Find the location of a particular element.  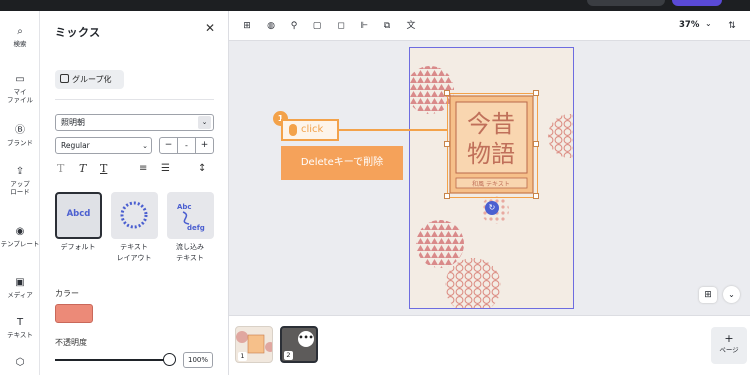

grid-view-icon: ⊞ is located at coordinates (708, 295).